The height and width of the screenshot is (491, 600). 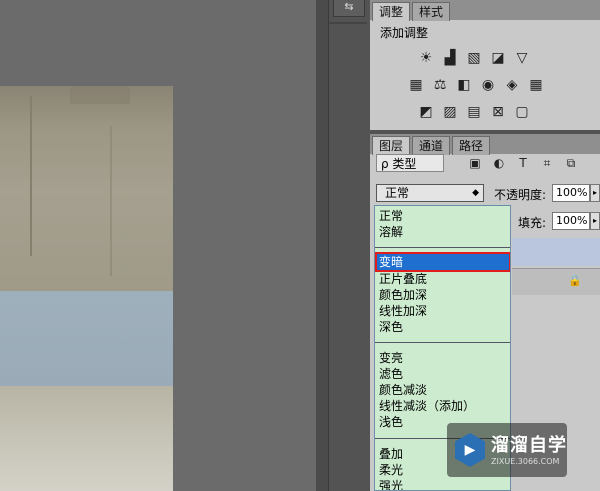 What do you see at coordinates (397, 193) in the screenshot?
I see `blend-mode-value: 正常` at bounding box center [397, 193].